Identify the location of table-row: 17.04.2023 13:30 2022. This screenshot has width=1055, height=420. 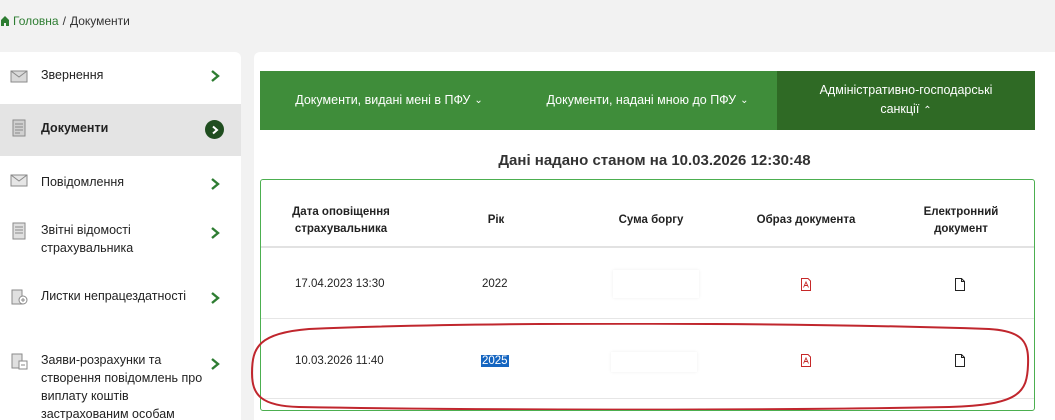
(647, 283).